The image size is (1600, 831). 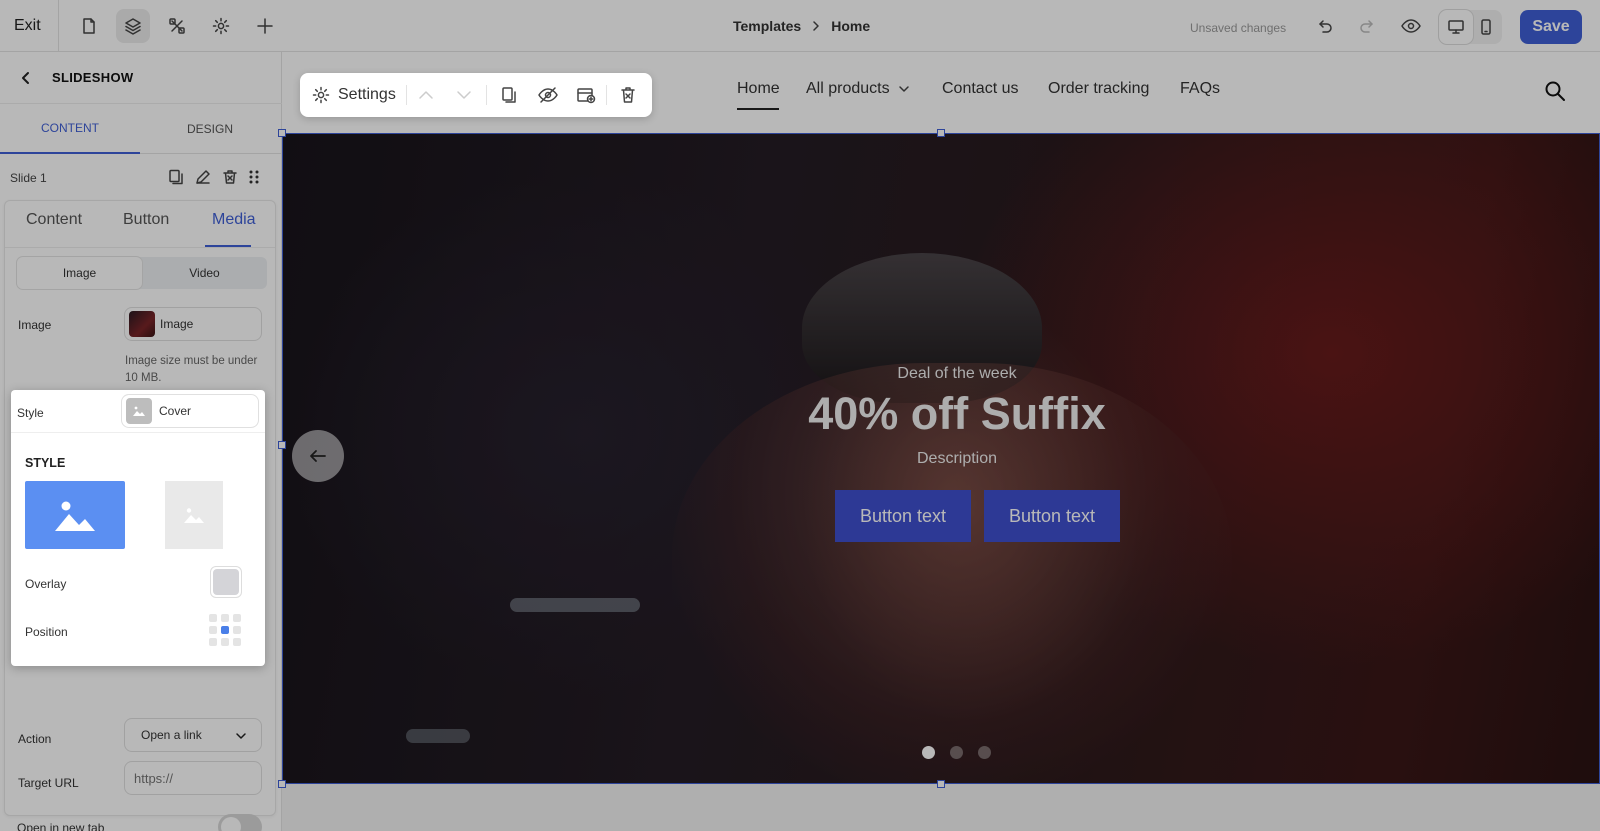 What do you see at coordinates (586, 95) in the screenshot?
I see `add-block-icon` at bounding box center [586, 95].